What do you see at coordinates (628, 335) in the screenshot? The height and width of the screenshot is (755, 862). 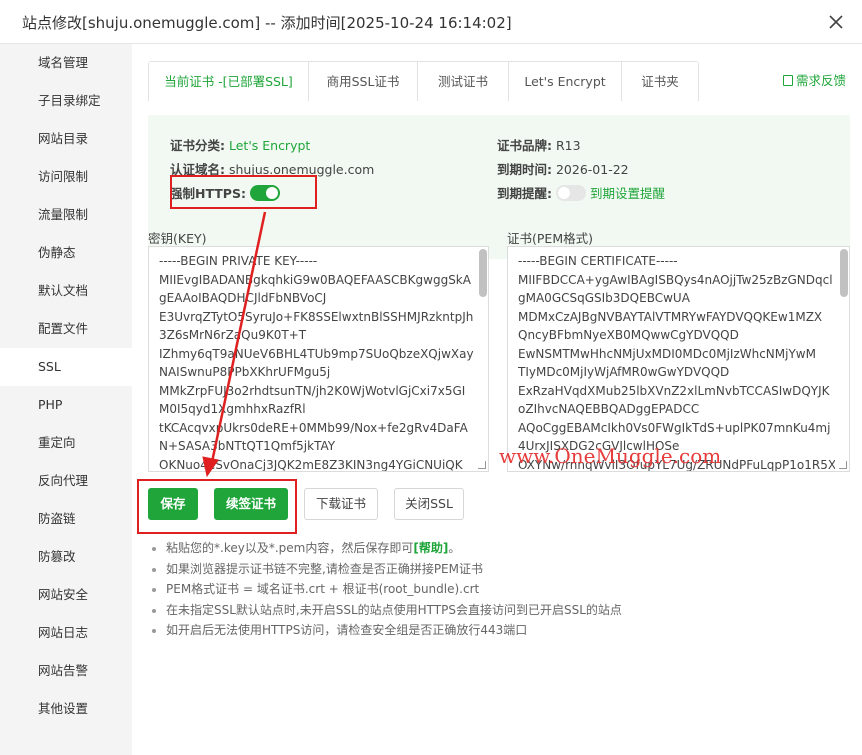 I see `cert-line: QncyBFbmNyeXB0MQwwCgYDVQQD` at bounding box center [628, 335].